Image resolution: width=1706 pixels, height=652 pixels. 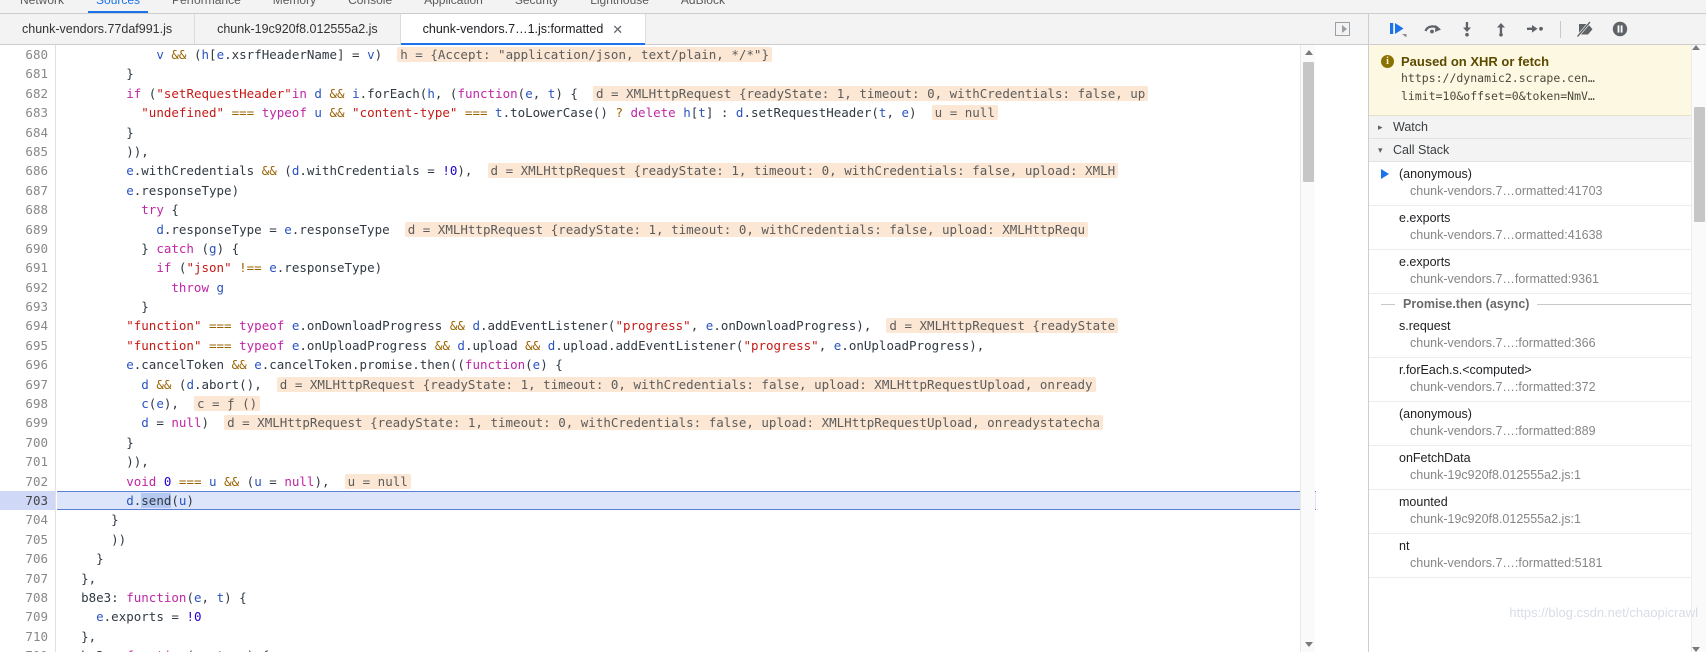 I want to click on line-number: 683, so click(x=27, y=112).